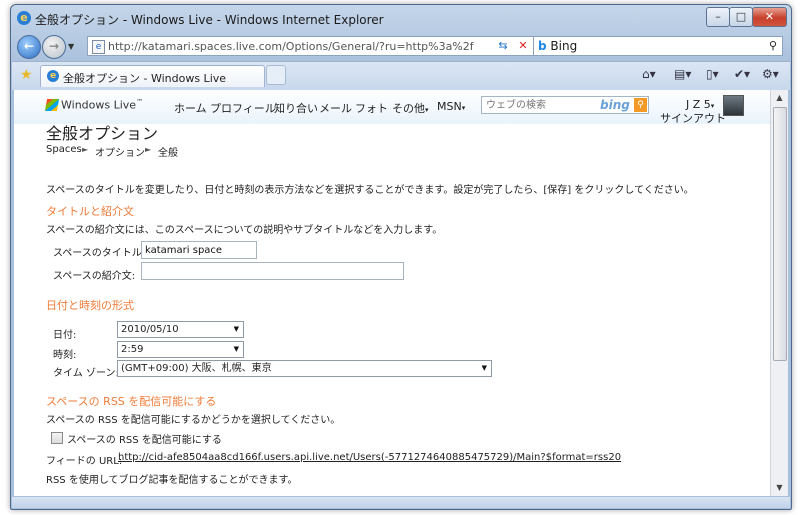 Image resolution: width=800 pixels, height=515 pixels. What do you see at coordinates (98, 47) in the screenshot?
I see `page-icon: e` at bounding box center [98, 47].